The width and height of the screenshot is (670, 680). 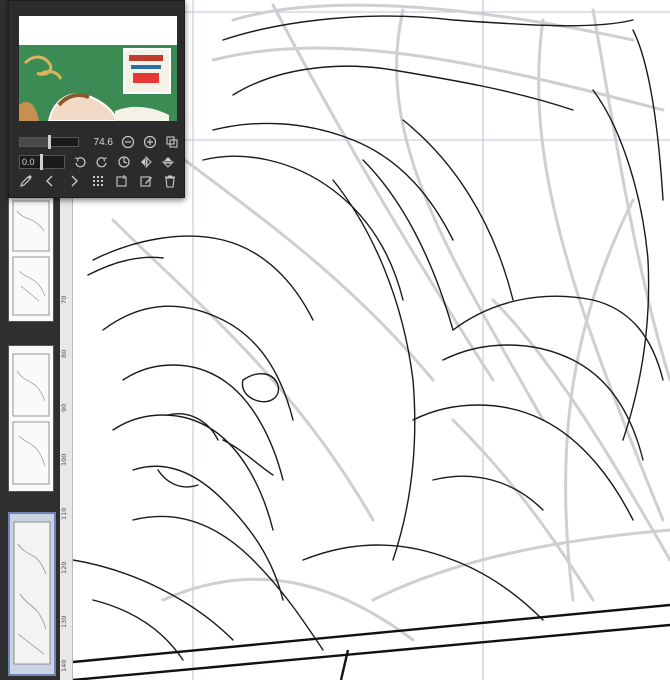 I want to click on edit-icon, so click(x=146, y=181).